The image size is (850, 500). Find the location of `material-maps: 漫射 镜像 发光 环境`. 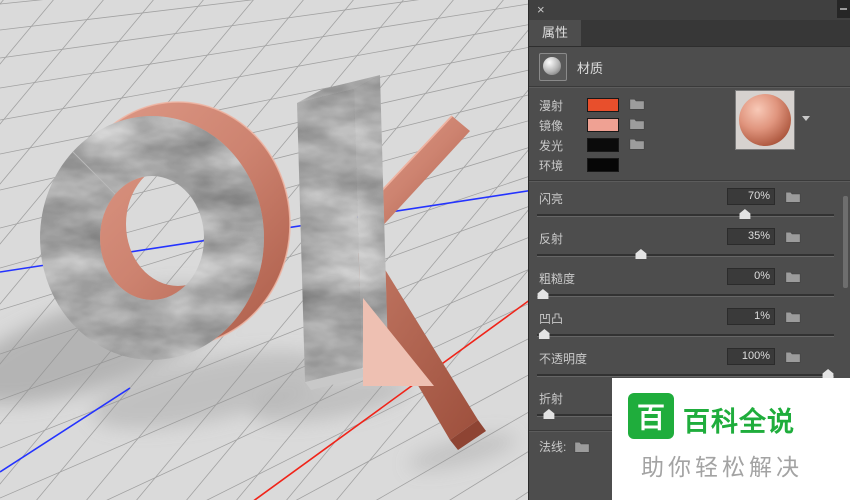

material-maps: 漫射 镜像 发光 环境 is located at coordinates (689, 132).